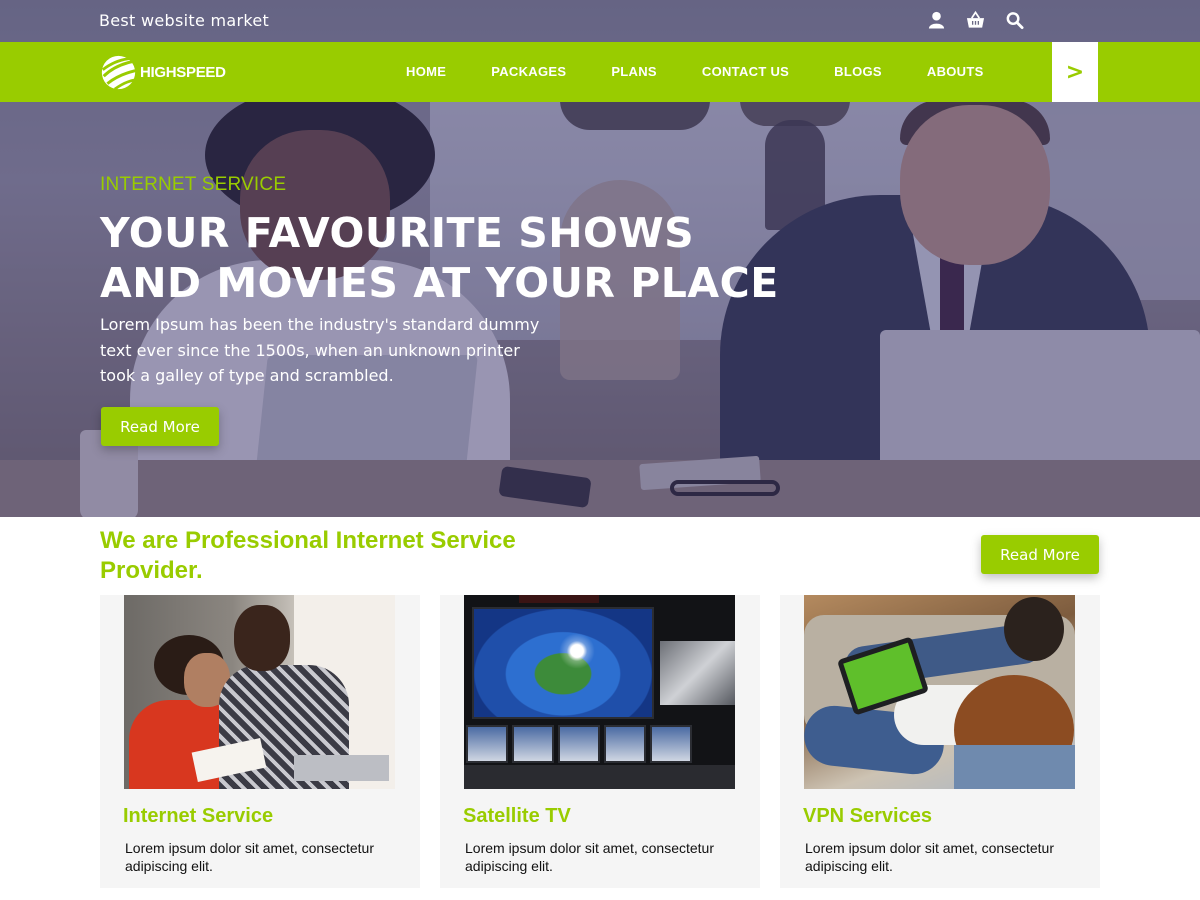 Image resolution: width=1200 pixels, height=900 pixels. I want to click on service-image-vpn, so click(939, 692).